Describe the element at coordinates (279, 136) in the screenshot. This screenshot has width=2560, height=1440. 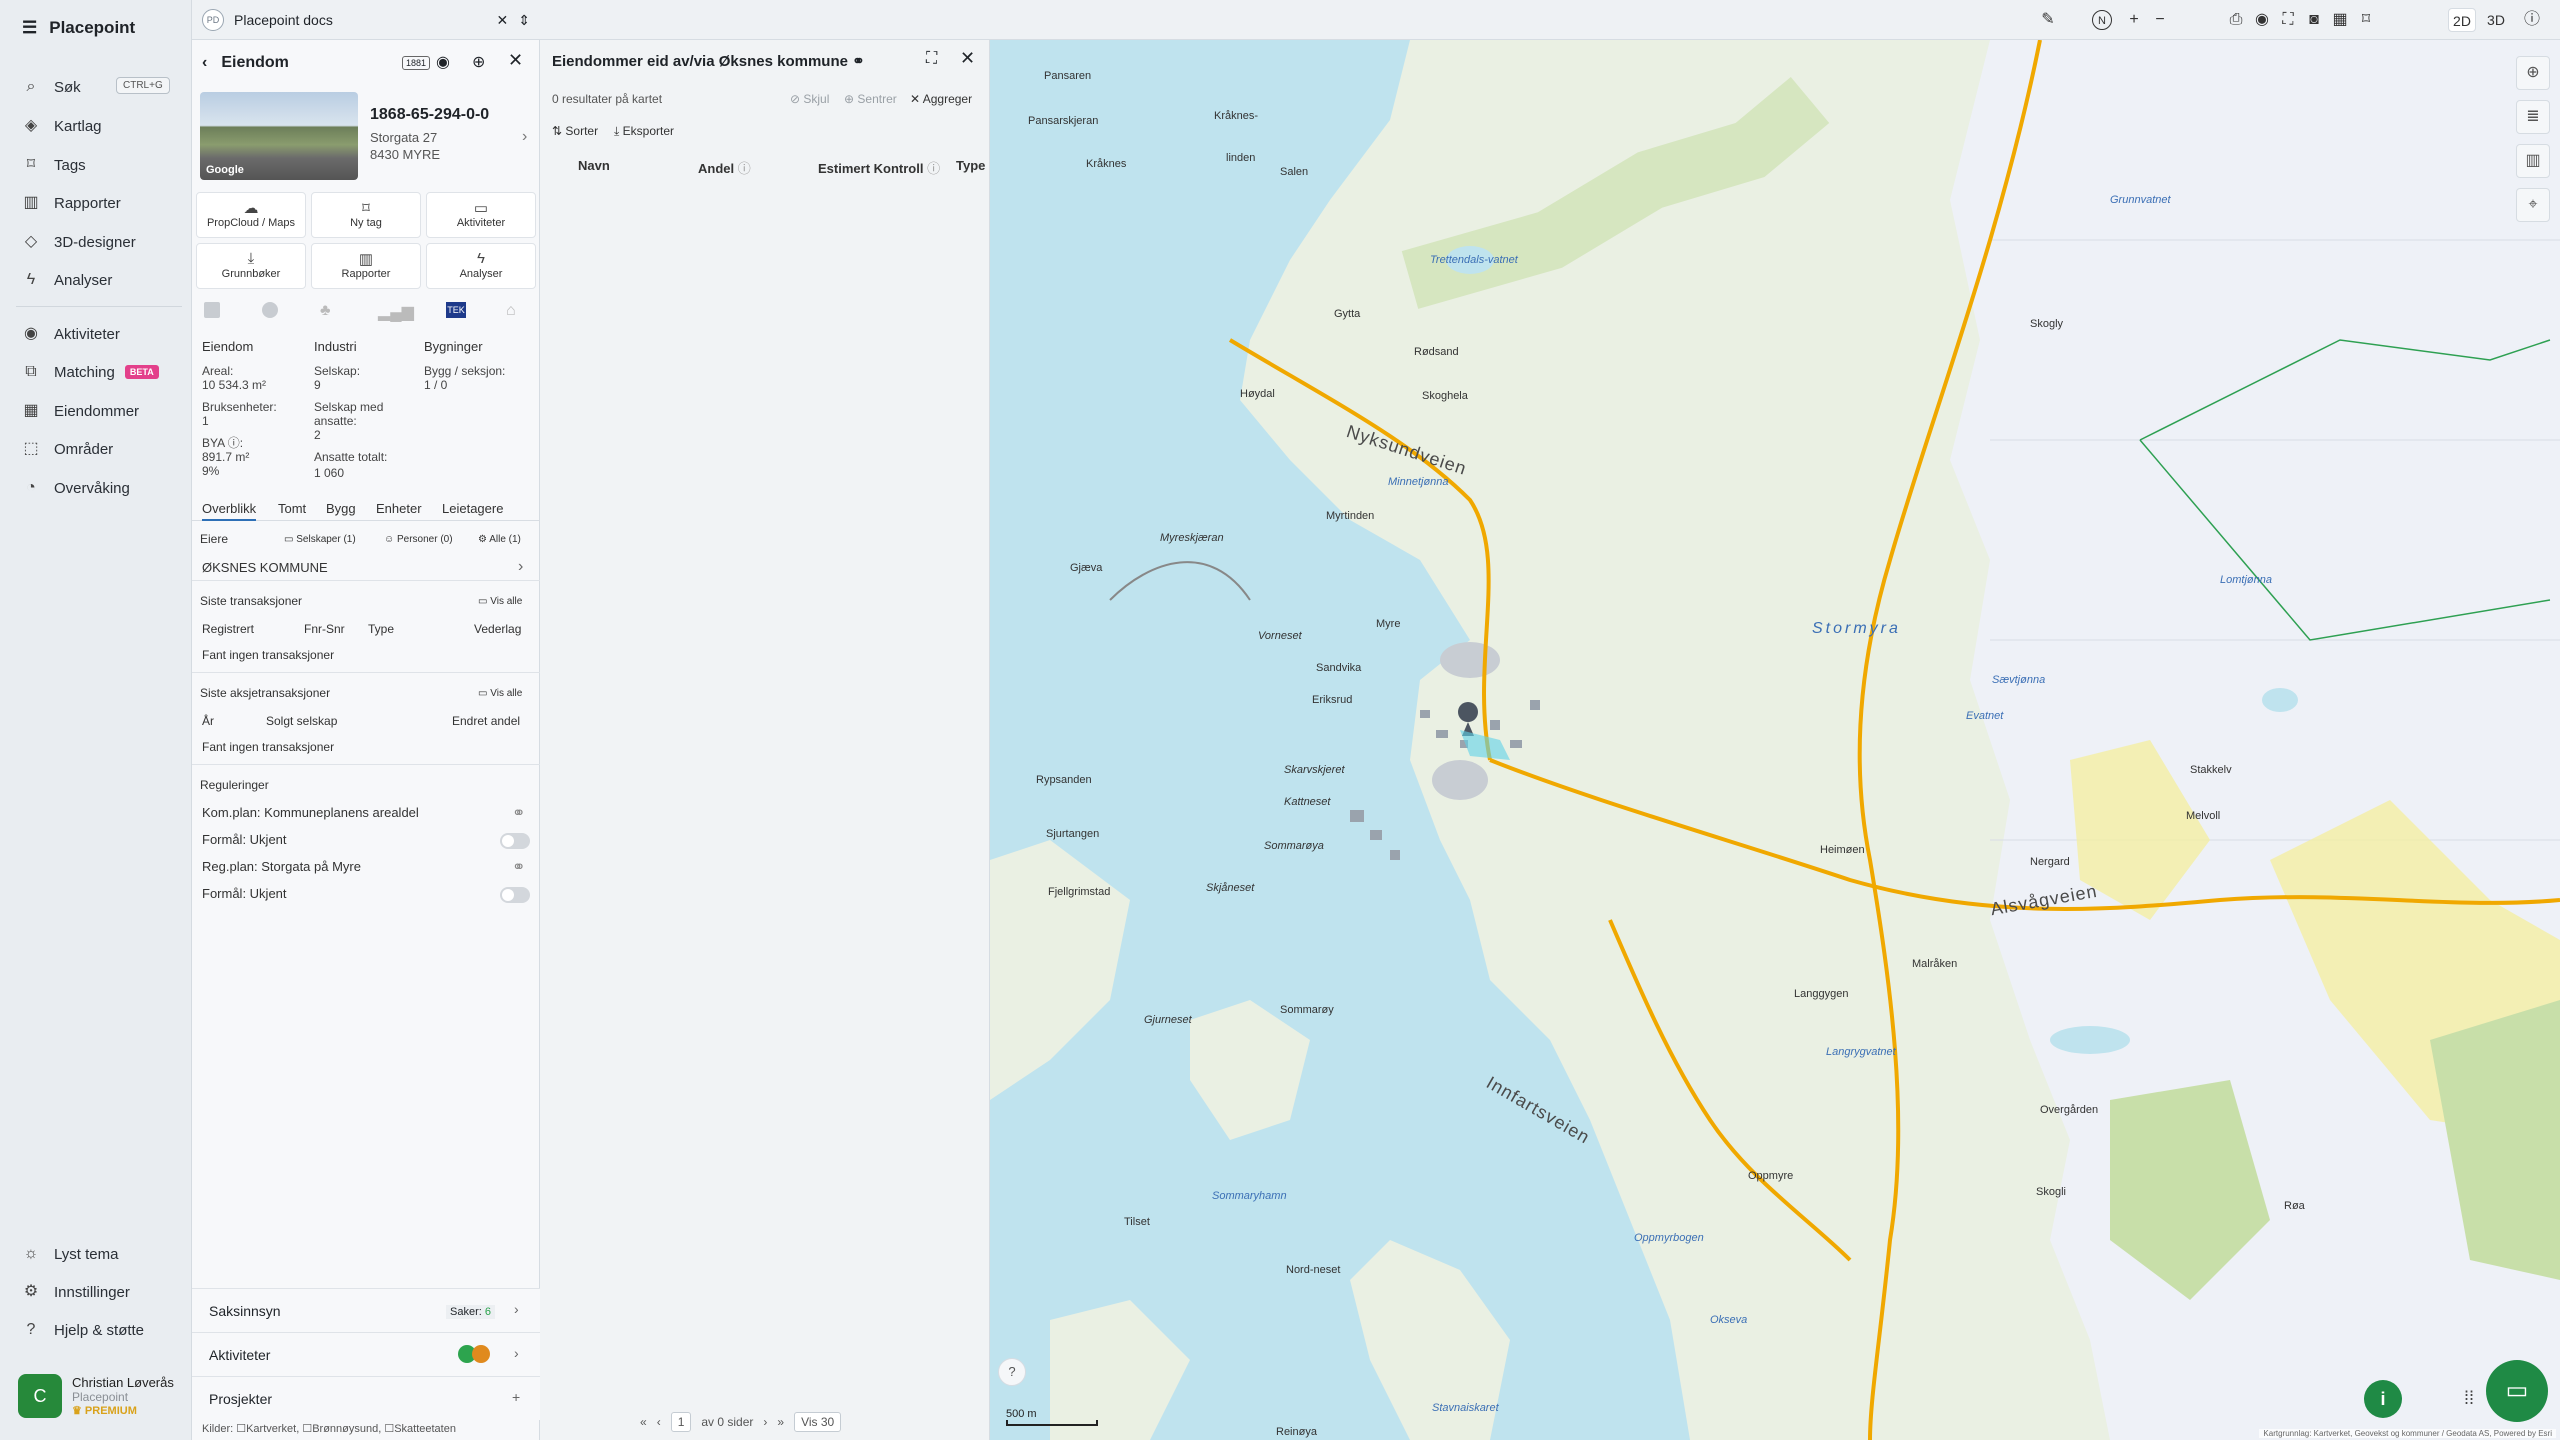
I see `street-view-photo: Google` at that location.